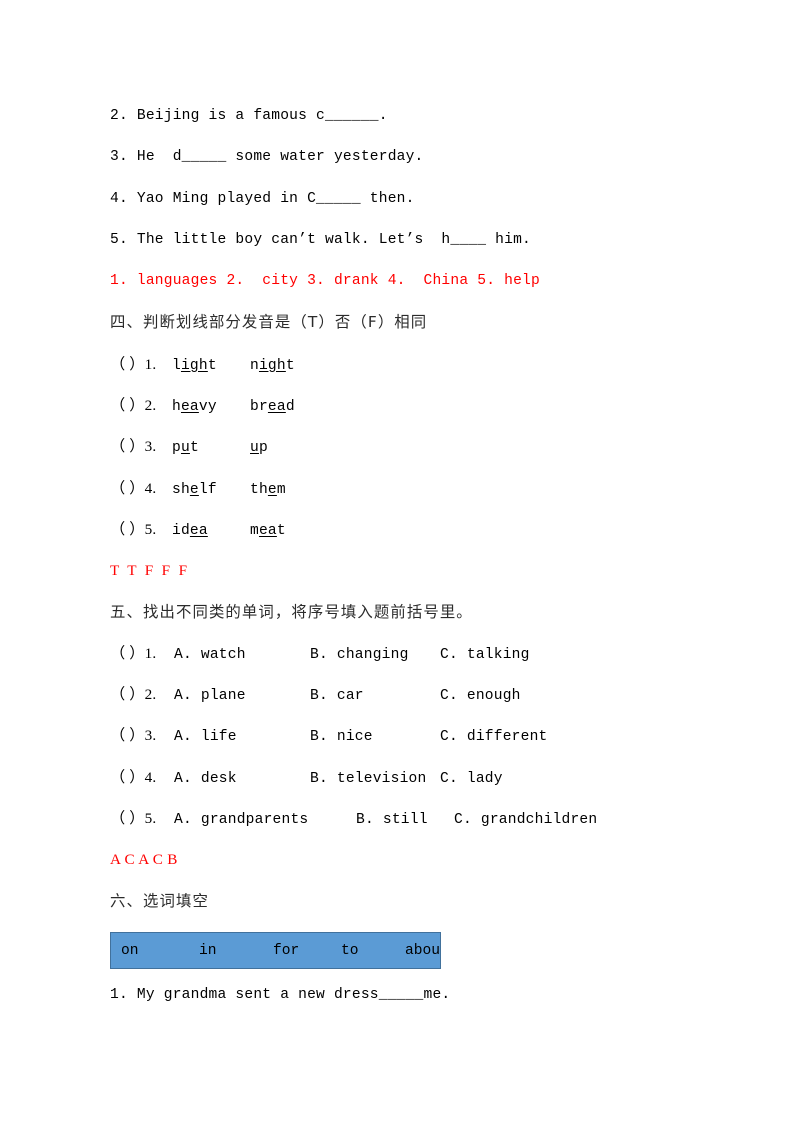 The image size is (794, 1123). Describe the element at coordinates (190, 530) in the screenshot. I see `pron-item-5-word-a: idea` at that location.